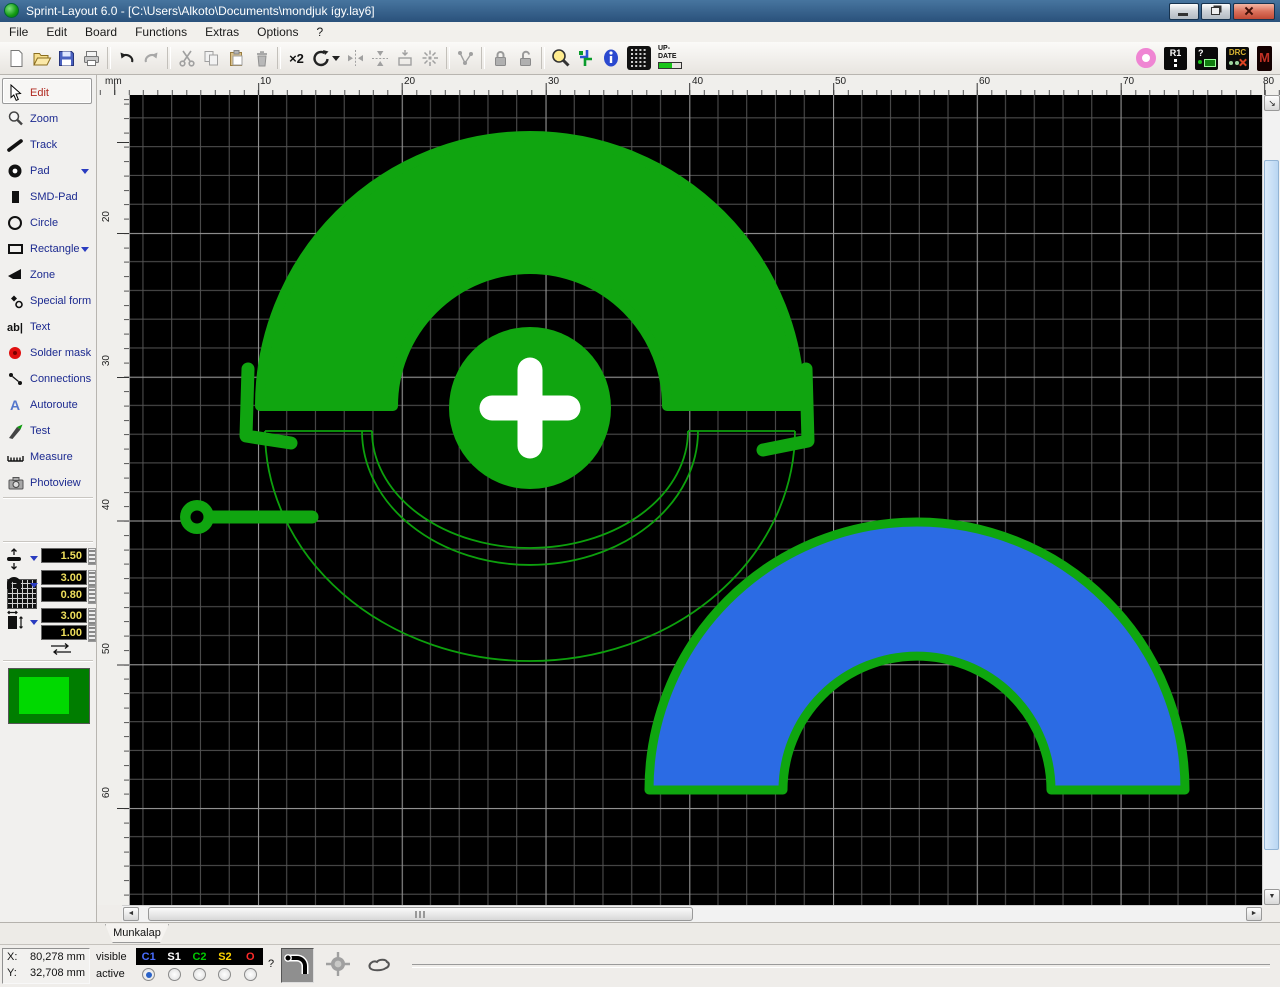 The height and width of the screenshot is (987, 1280). Describe the element at coordinates (250, 974) in the screenshot. I see `radio-layer-o` at that location.